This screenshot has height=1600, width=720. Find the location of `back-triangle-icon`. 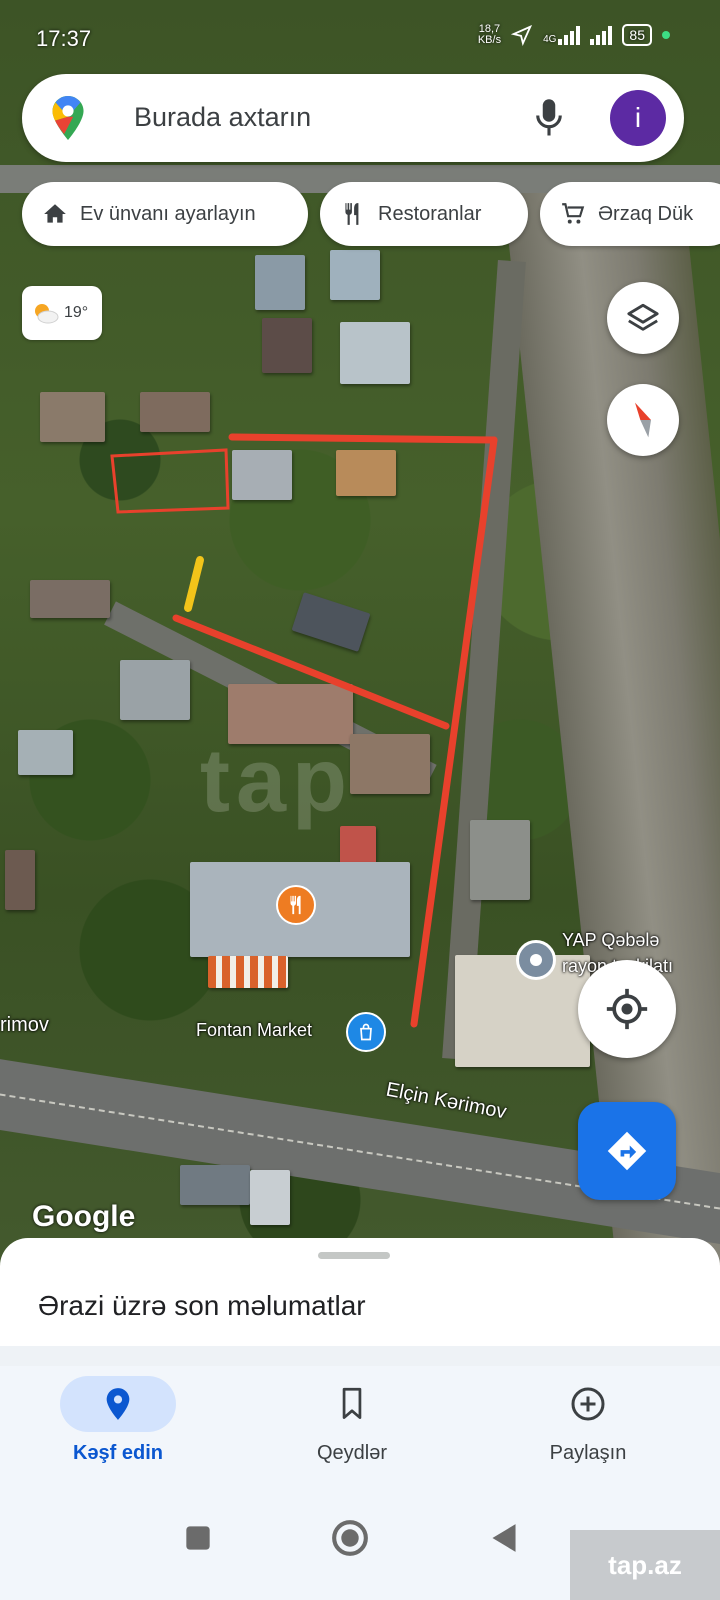

back-triangle-icon is located at coordinates (504, 1538).